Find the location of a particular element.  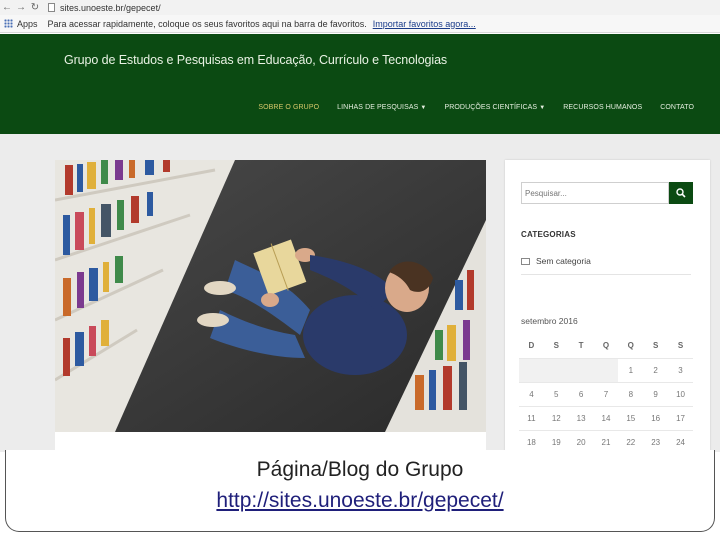

caption-url-link: http://sites.unoeste.br/gepecet/ is located at coordinates (360, 501).